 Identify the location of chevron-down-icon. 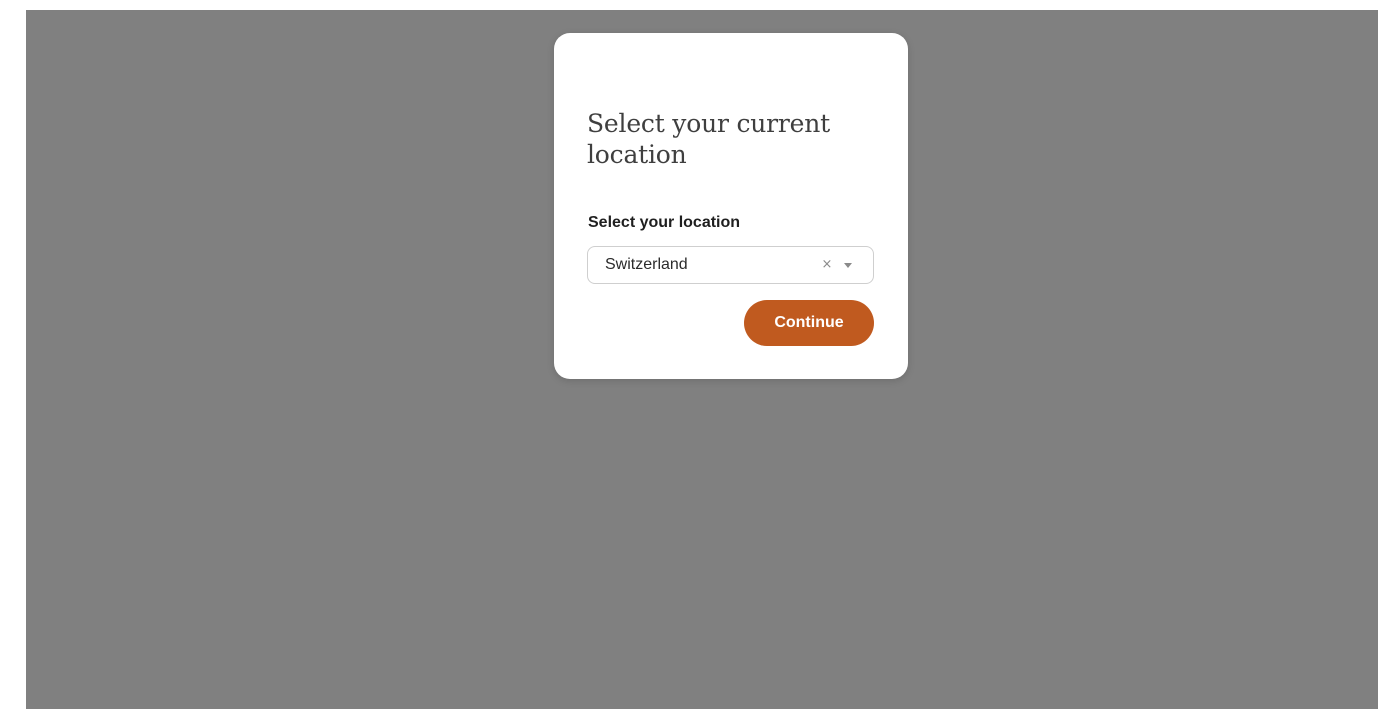
(848, 265).